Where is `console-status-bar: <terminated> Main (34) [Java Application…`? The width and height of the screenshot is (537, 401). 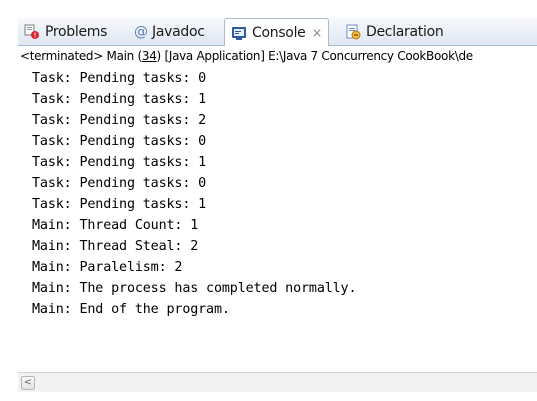 console-status-bar: <terminated> Main (34) [Java Application… is located at coordinates (277, 56).